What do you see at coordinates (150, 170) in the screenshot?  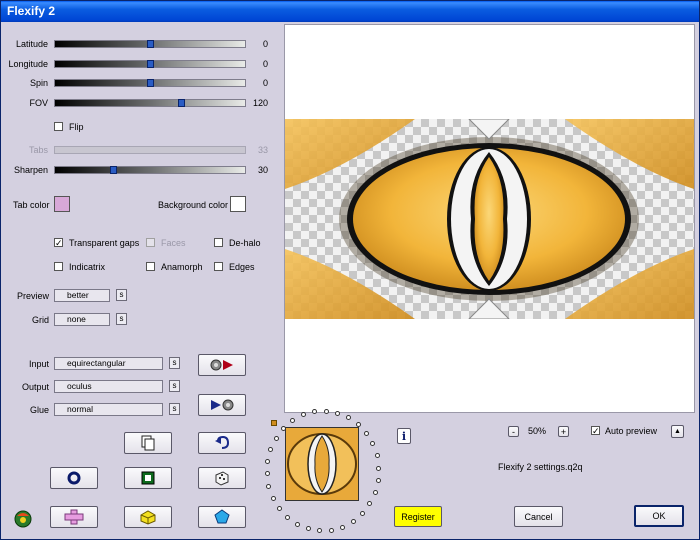 I see `sharpen-slider` at bounding box center [150, 170].